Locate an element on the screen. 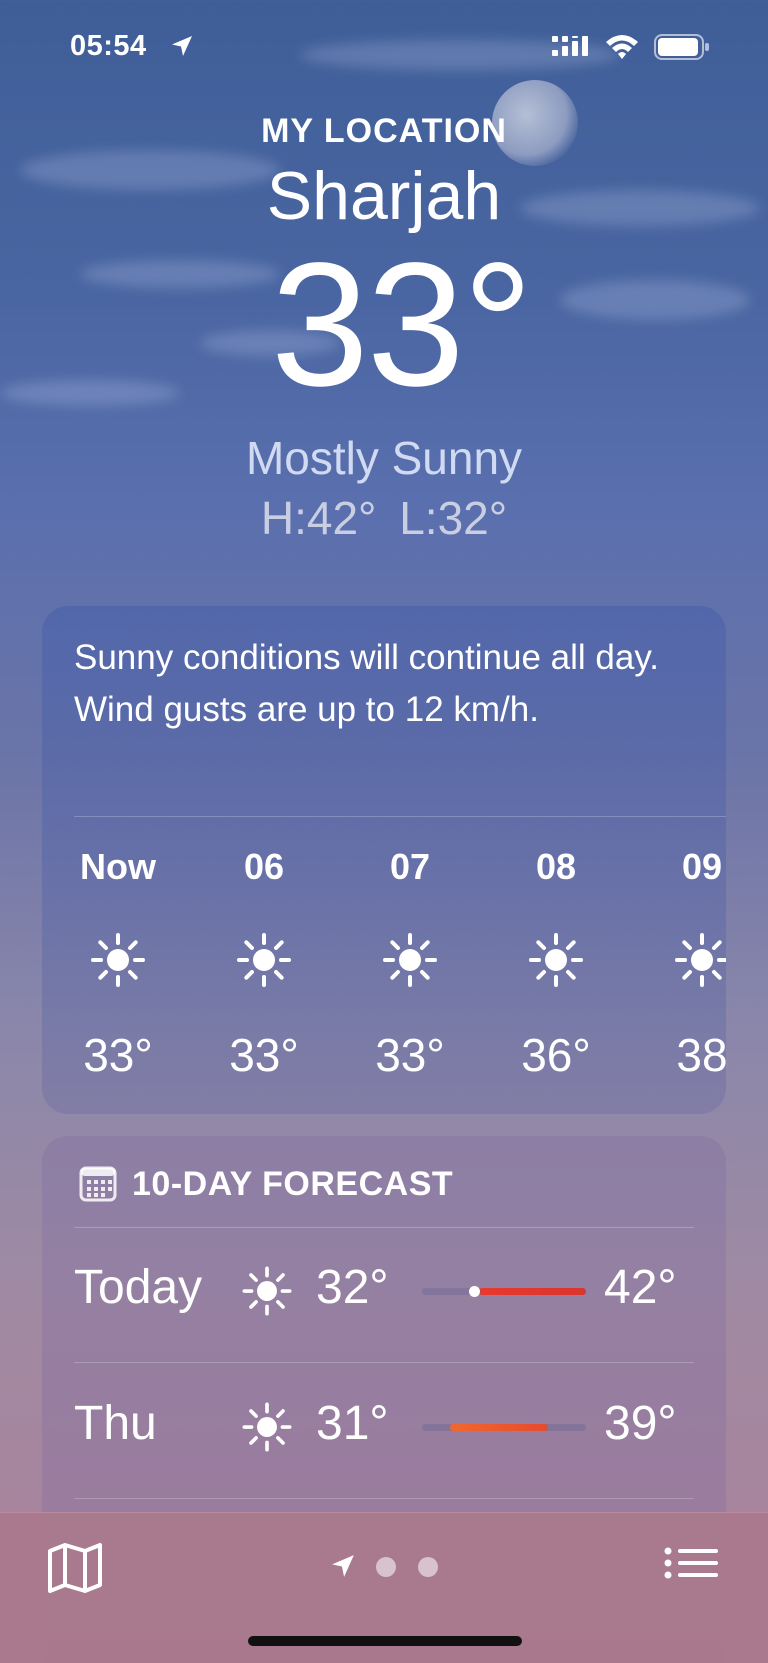 The height and width of the screenshot is (1663, 768). forecast-low: 31° is located at coordinates (352, 1423).